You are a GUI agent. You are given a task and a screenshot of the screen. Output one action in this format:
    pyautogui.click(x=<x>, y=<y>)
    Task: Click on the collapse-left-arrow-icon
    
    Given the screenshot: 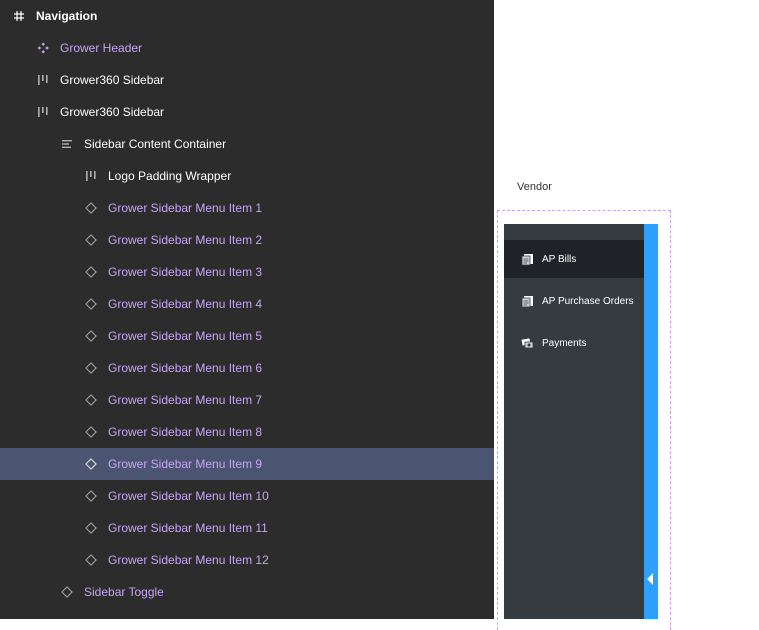 What is the action you would take?
    pyautogui.click(x=650, y=579)
    